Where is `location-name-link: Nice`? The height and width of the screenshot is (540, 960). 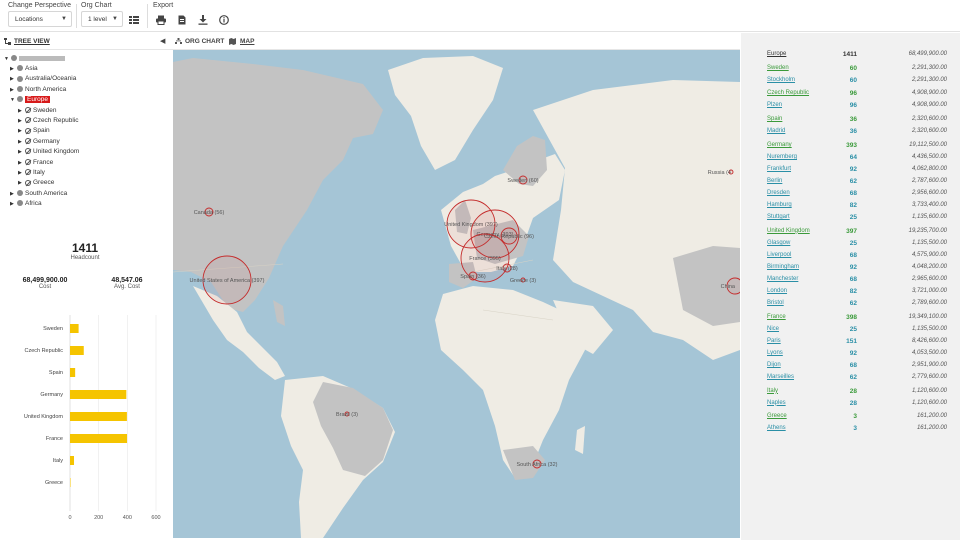
location-name-link: Nice is located at coordinates (773, 329).